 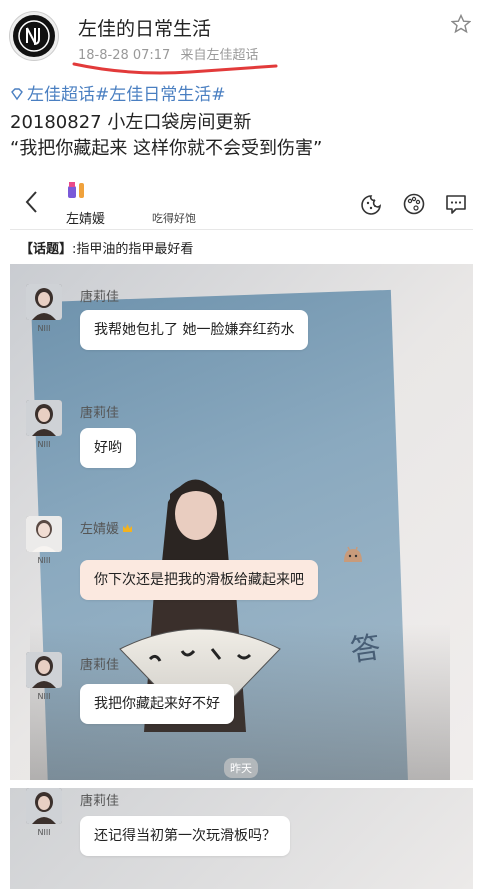 I want to click on message-bubble: 你下次还是把我的滑板给藏起来吧, so click(x=199, y=580).